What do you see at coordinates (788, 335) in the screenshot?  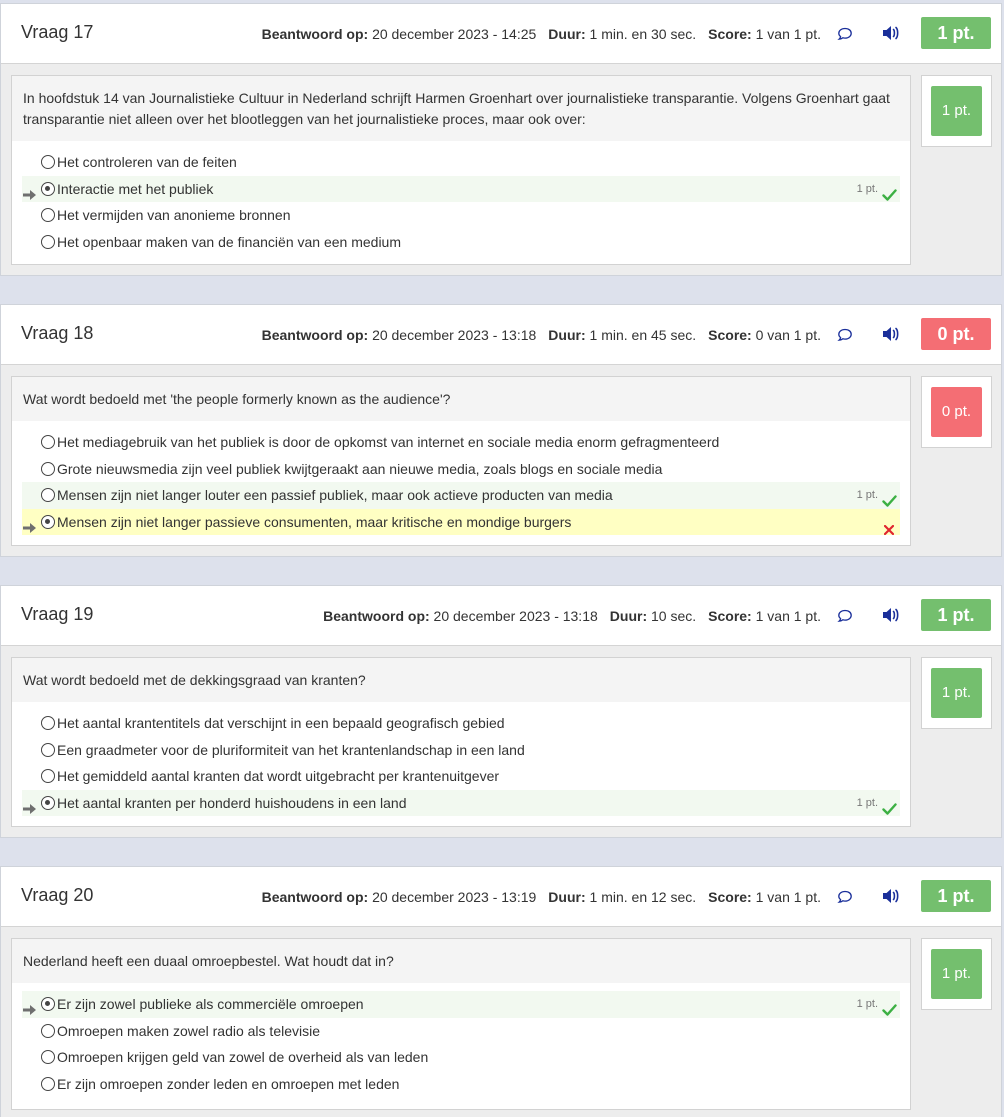 I see `score-value: 0 van 1 pt.` at bounding box center [788, 335].